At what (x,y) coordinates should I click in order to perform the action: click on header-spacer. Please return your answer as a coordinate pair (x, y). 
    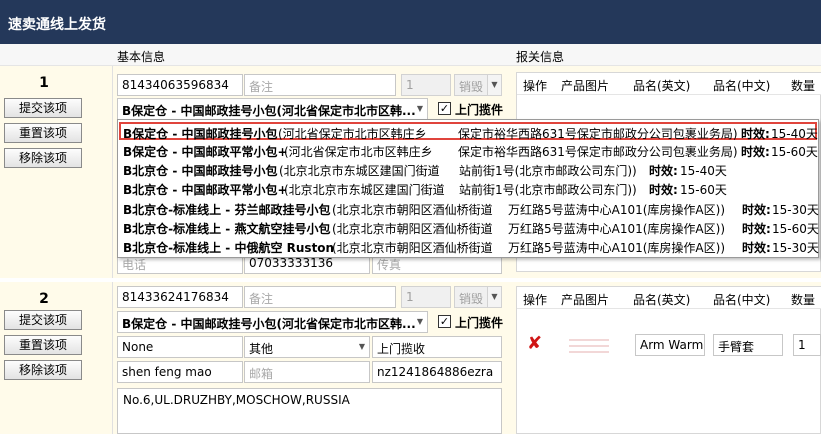
    Looking at the image, I should click on (56, 55).